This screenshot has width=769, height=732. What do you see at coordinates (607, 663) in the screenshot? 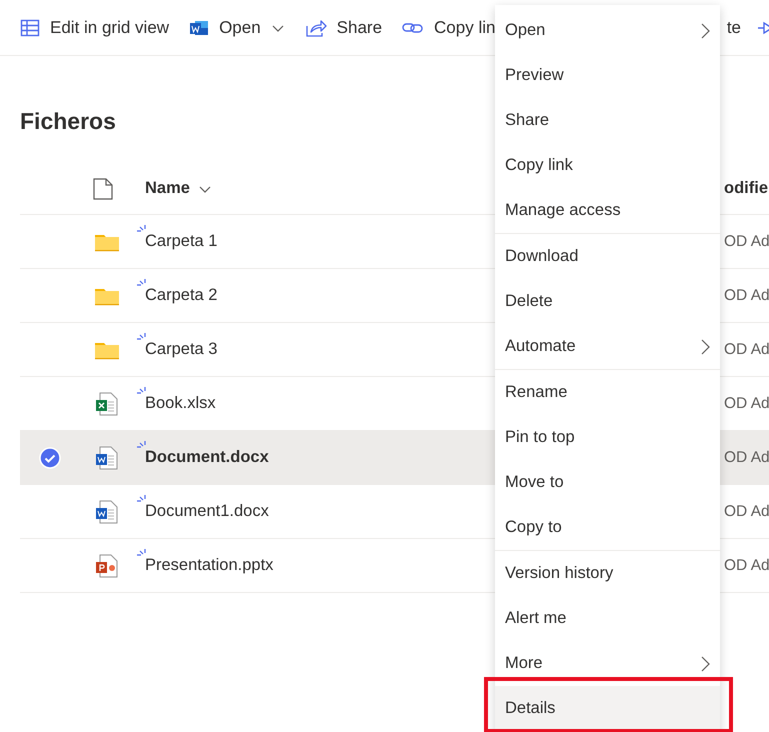
I see `menu-item: More` at bounding box center [607, 663].